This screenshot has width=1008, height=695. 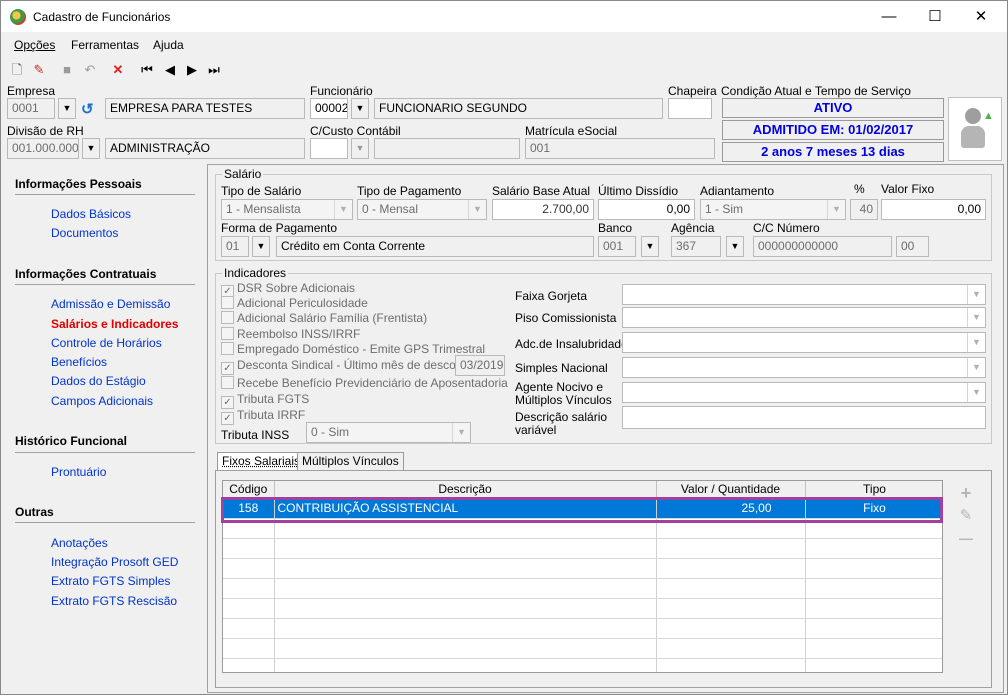 What do you see at coordinates (287, 209) in the screenshot?
I see `tipo-salario-select: 1 - Mensalista ▼` at bounding box center [287, 209].